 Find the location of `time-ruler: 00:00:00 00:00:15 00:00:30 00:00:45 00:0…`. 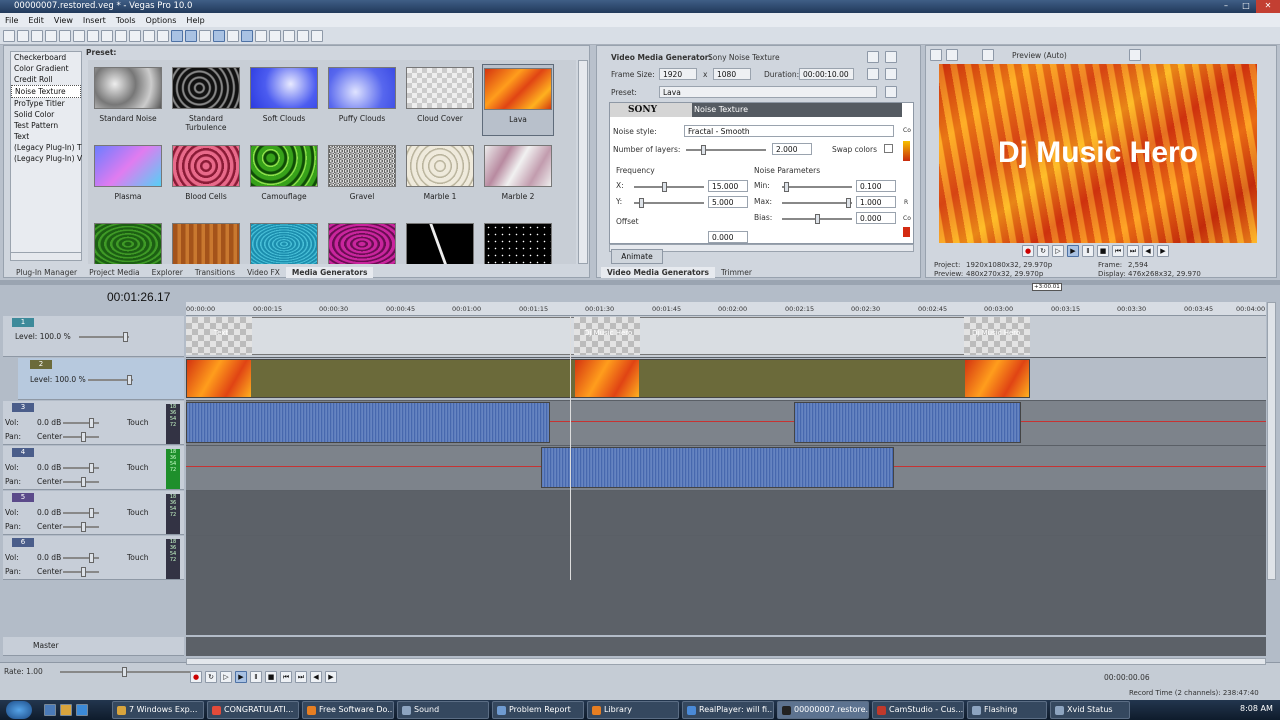

time-ruler: 00:00:00 00:00:15 00:00:30 00:00:45 00:0… is located at coordinates (726, 309).